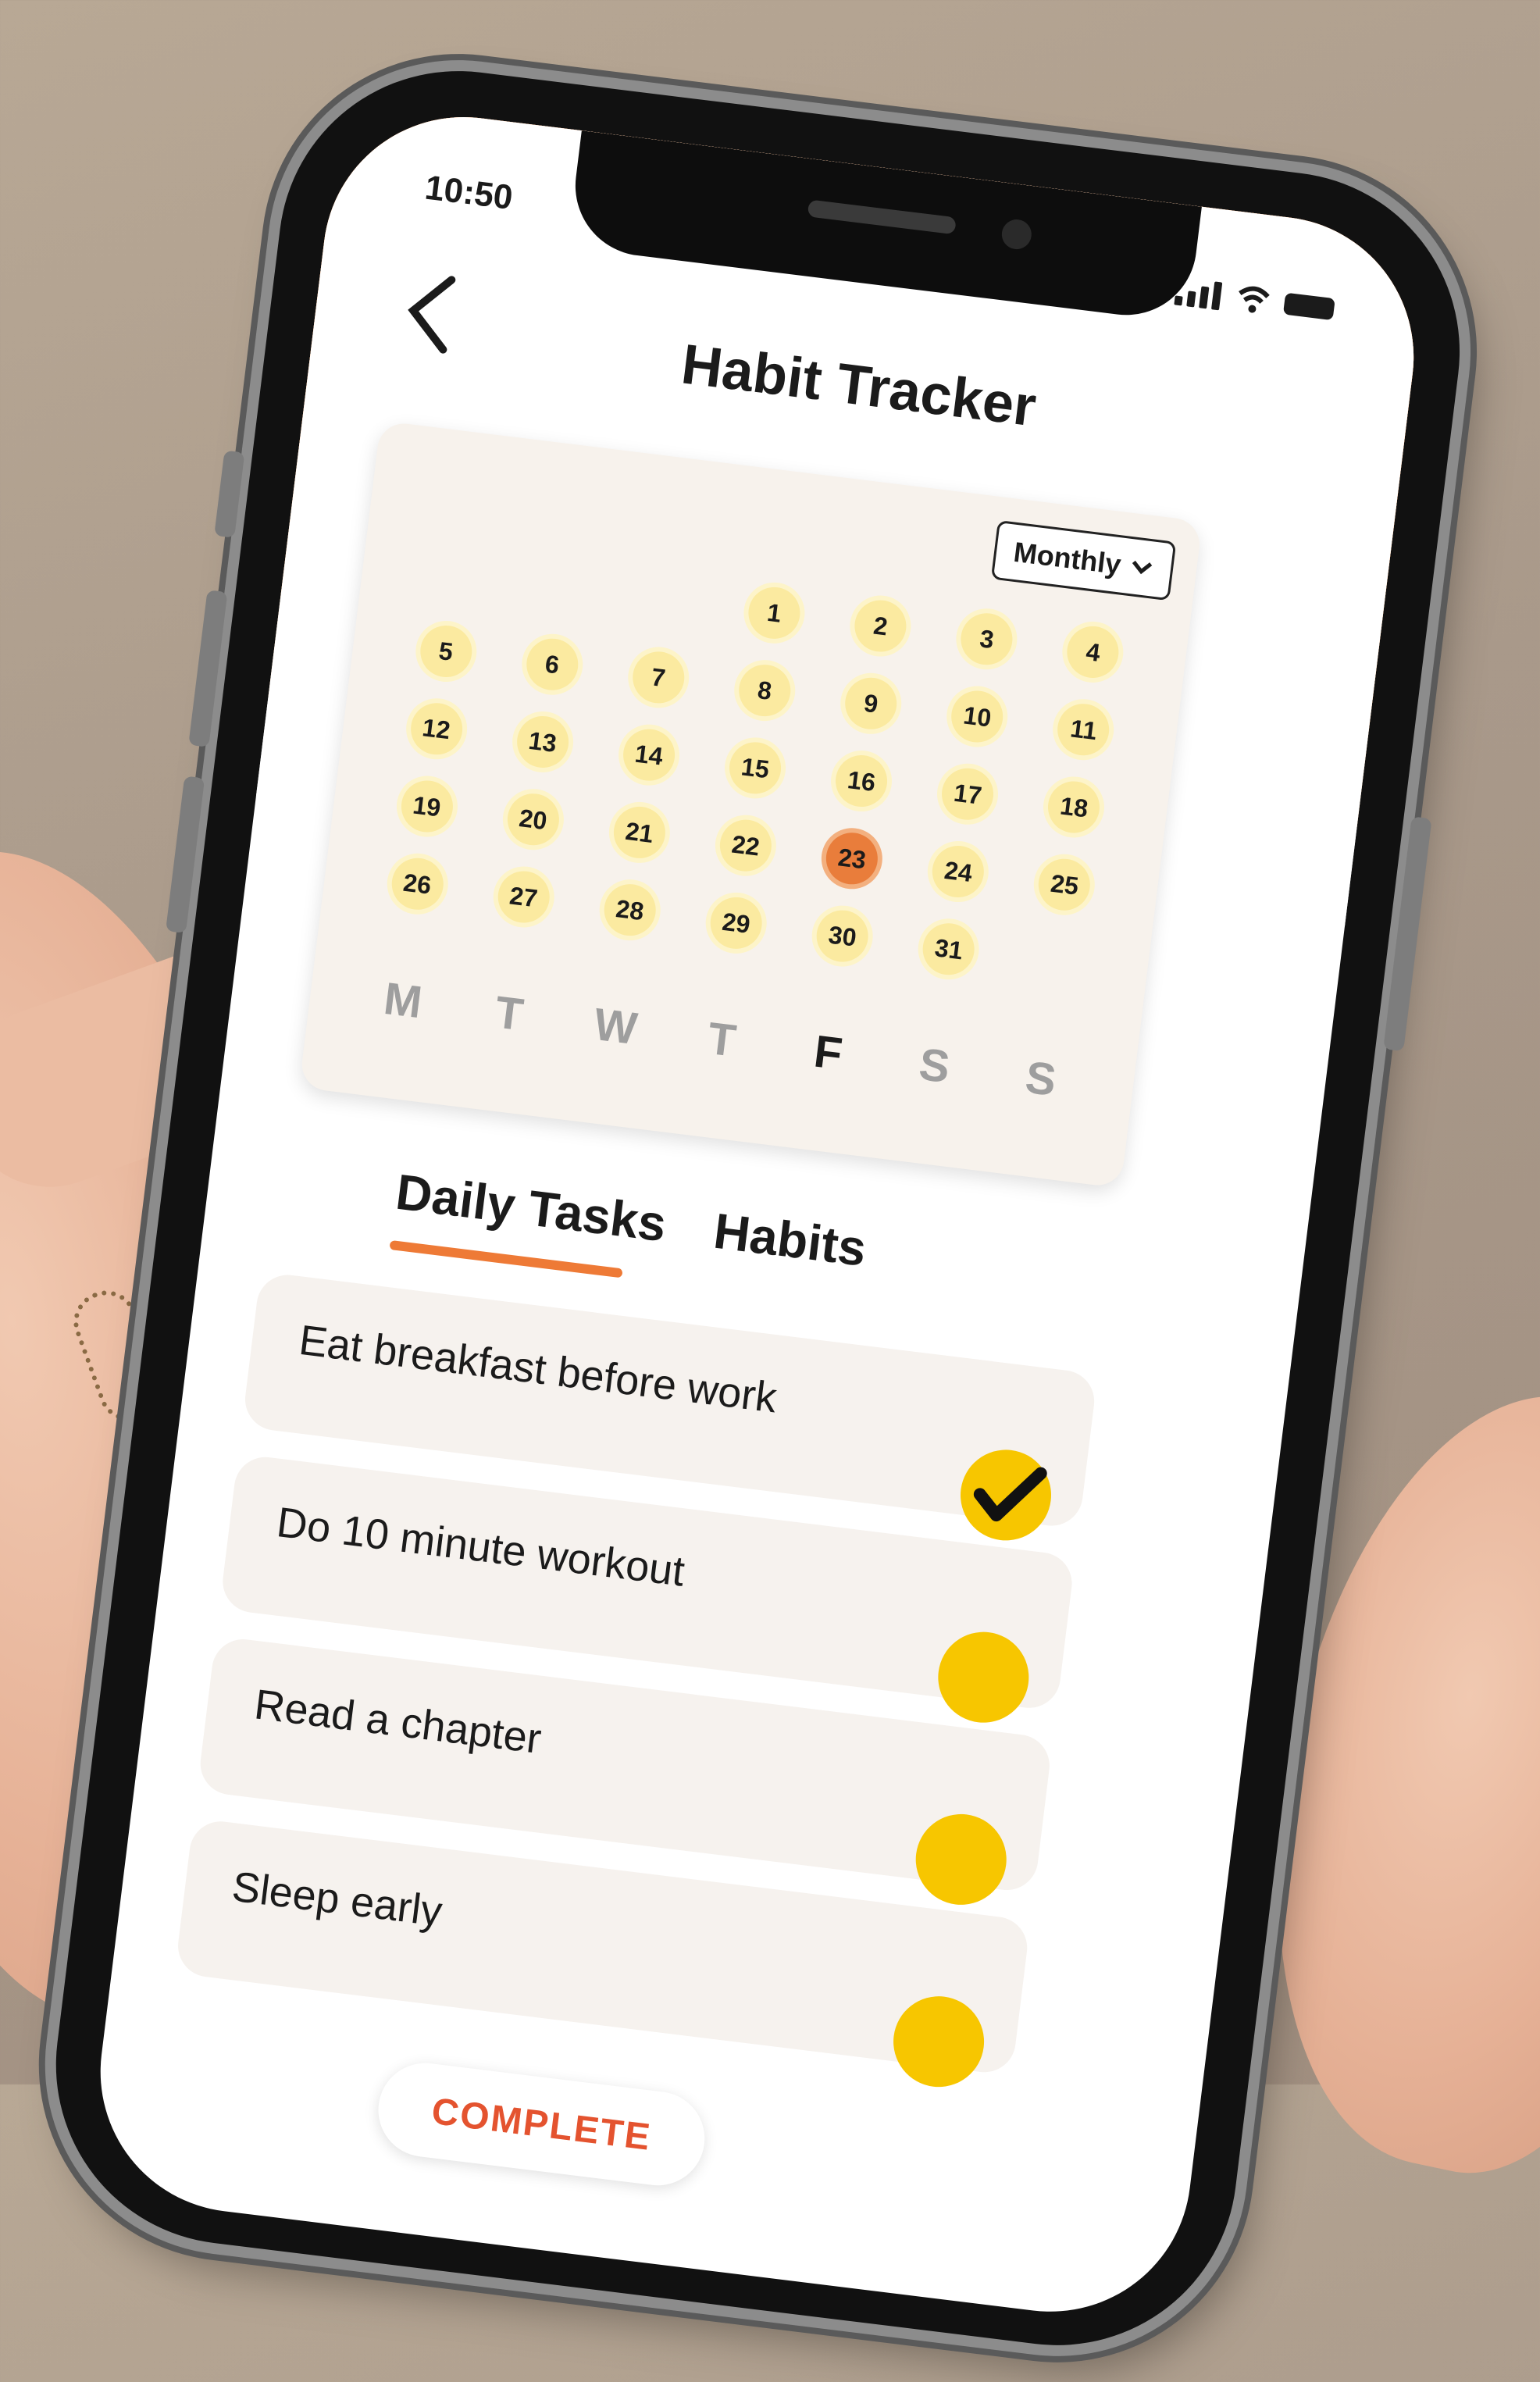  I want to click on battery-icon, so click(1308, 306).